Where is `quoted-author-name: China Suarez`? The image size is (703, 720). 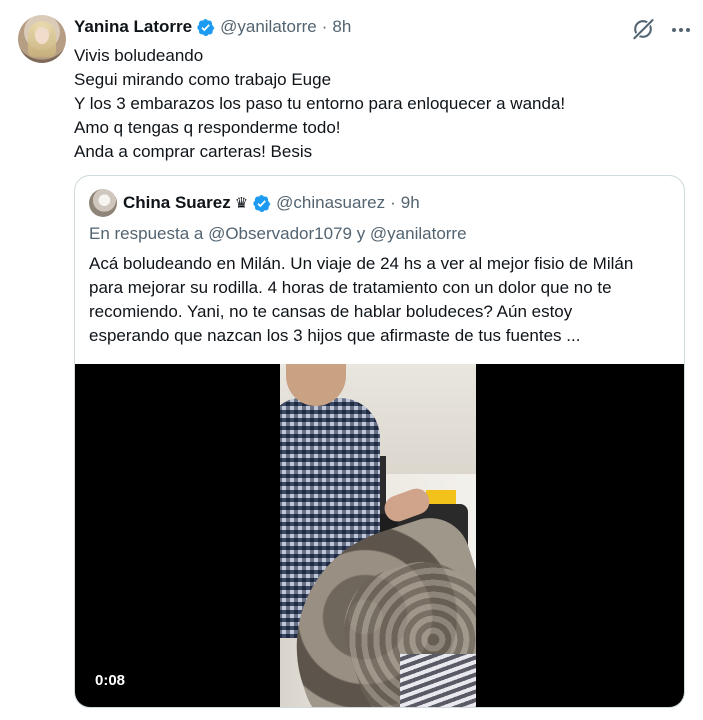
quoted-author-name: China Suarez is located at coordinates (177, 202).